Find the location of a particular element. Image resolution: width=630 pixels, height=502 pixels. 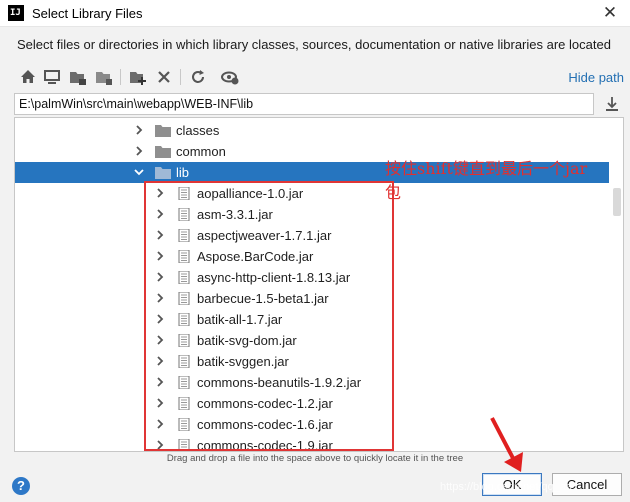

chevron-down-icon is located at coordinates (139, 172).